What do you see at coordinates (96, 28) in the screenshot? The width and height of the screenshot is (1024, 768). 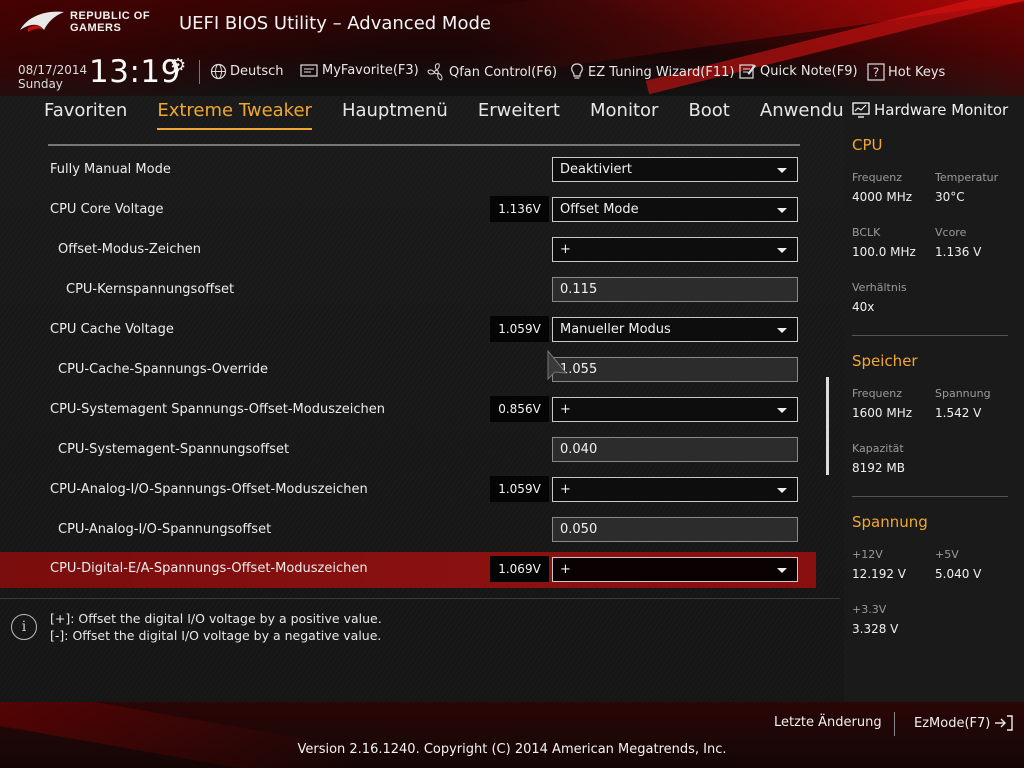 I see `brand-line-2: GAMERS` at bounding box center [96, 28].